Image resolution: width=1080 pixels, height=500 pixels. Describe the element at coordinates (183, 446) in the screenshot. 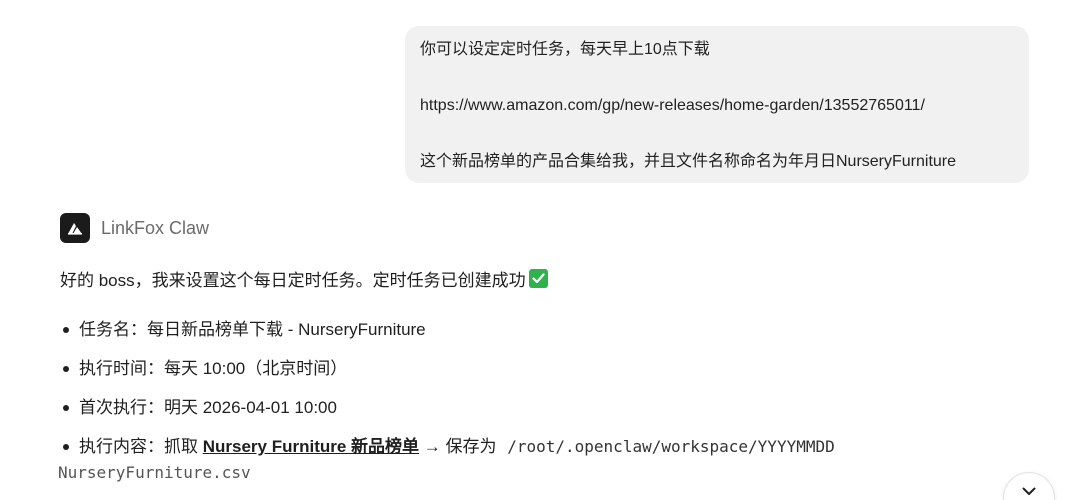

I see `item-prefix: 抓取` at that location.